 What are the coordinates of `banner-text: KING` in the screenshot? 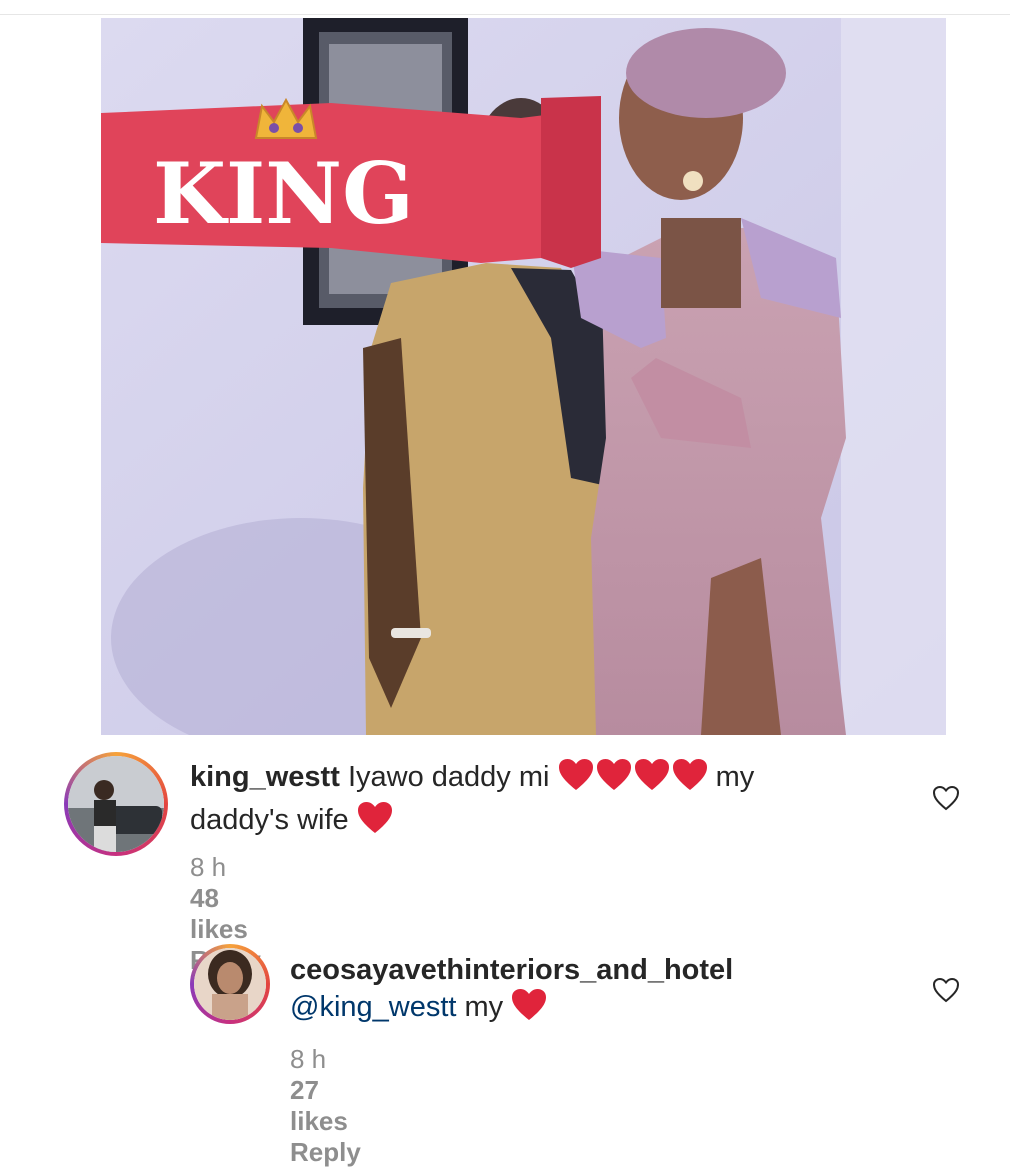 It's located at (283, 193).